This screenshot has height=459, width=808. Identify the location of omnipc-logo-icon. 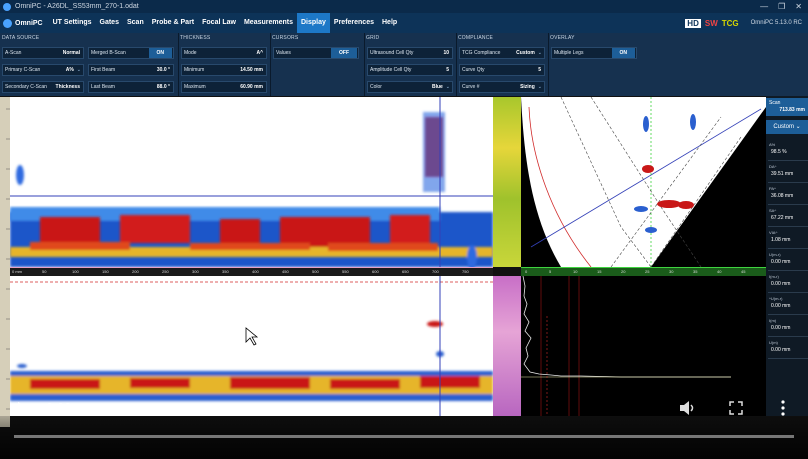
(7, 23).